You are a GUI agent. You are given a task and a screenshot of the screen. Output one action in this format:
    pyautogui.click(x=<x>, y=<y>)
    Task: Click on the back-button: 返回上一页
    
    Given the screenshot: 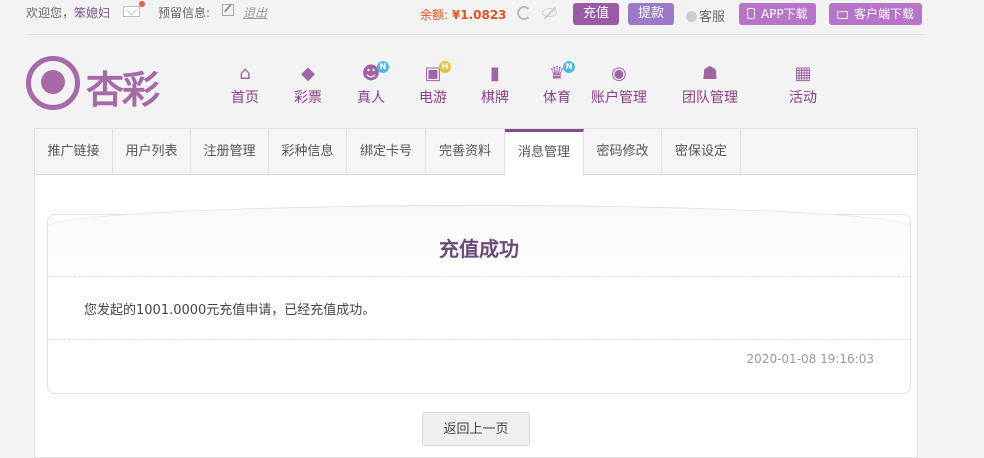 What is the action you would take?
    pyautogui.click(x=476, y=429)
    